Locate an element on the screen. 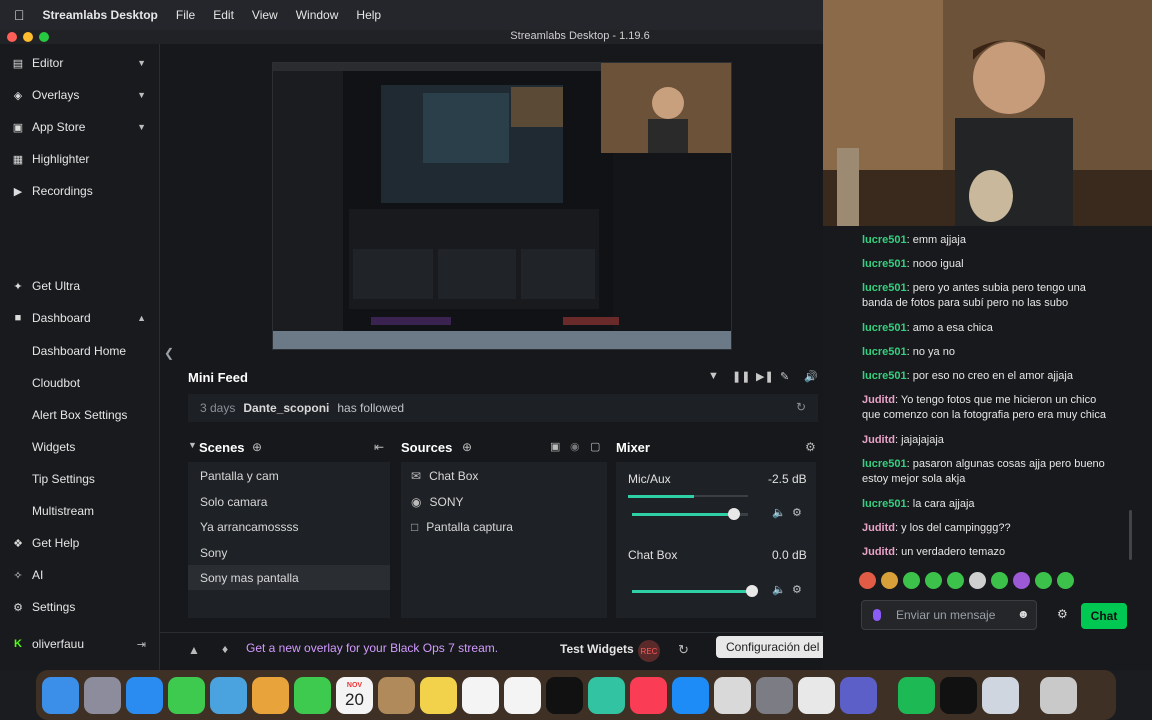 This screenshot has height=720, width=1152. performance-stats-icon: ▲ is located at coordinates (194, 650).